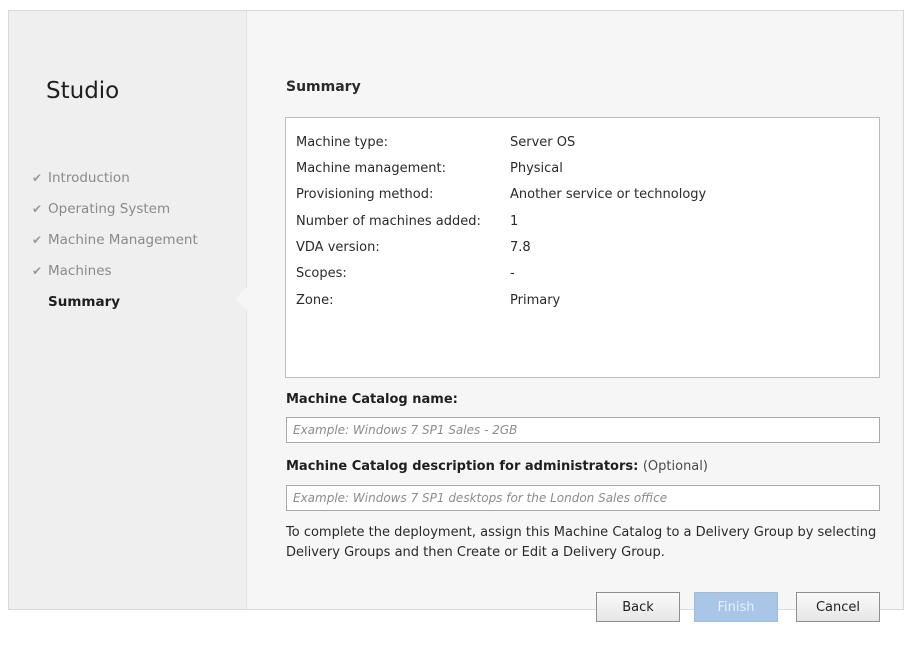 The width and height of the screenshot is (908, 645). What do you see at coordinates (83, 91) in the screenshot?
I see `app-title: Studio` at bounding box center [83, 91].